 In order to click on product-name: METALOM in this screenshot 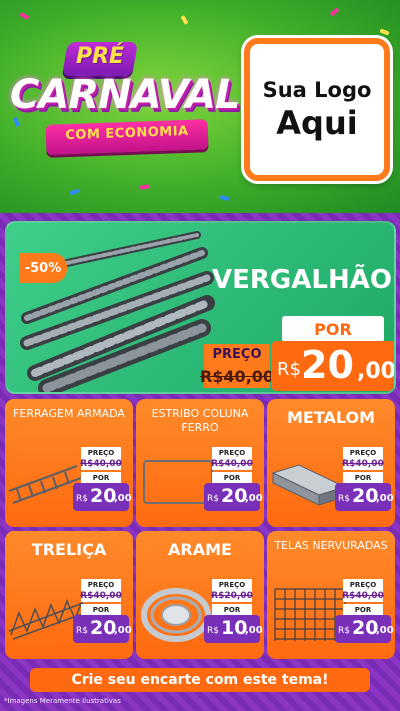, I will do `click(331, 417)`.